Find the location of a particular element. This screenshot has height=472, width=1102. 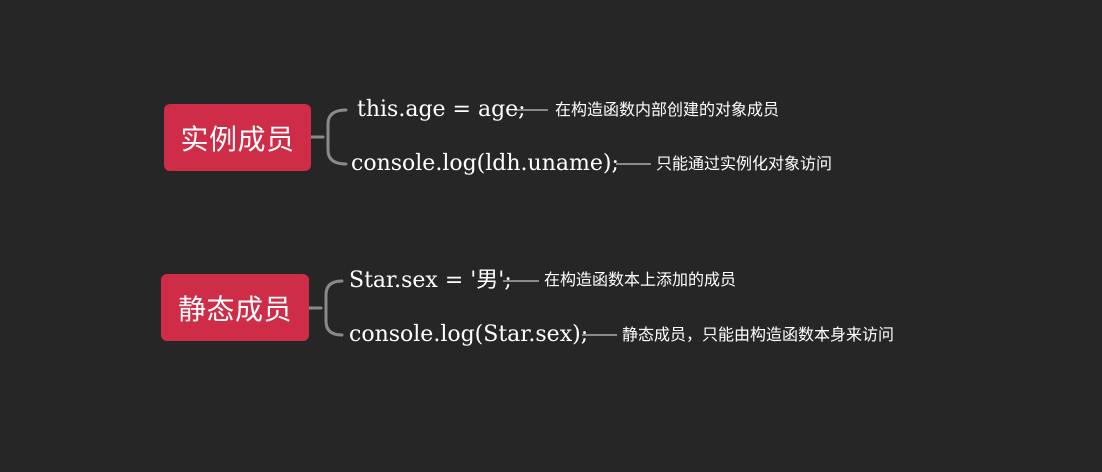

note-console-log-star-sex: 静态成员，只能由构造函数本身来访问 is located at coordinates (758, 334).